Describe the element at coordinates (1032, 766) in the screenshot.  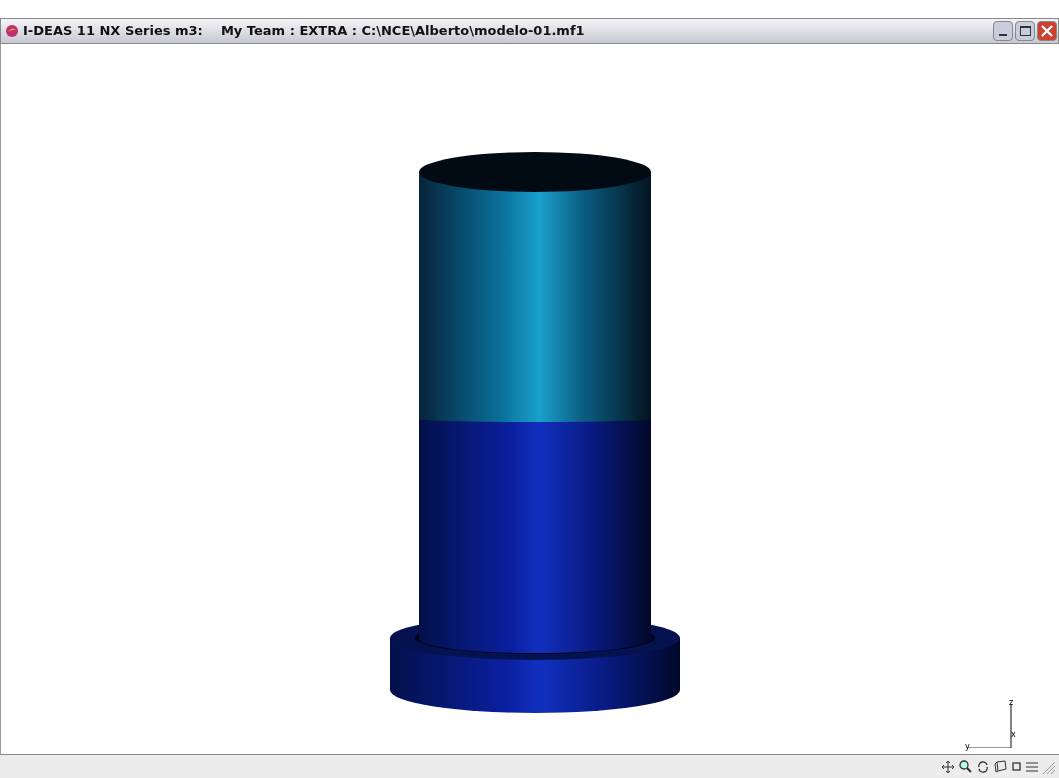
I see `lines-icon` at that location.